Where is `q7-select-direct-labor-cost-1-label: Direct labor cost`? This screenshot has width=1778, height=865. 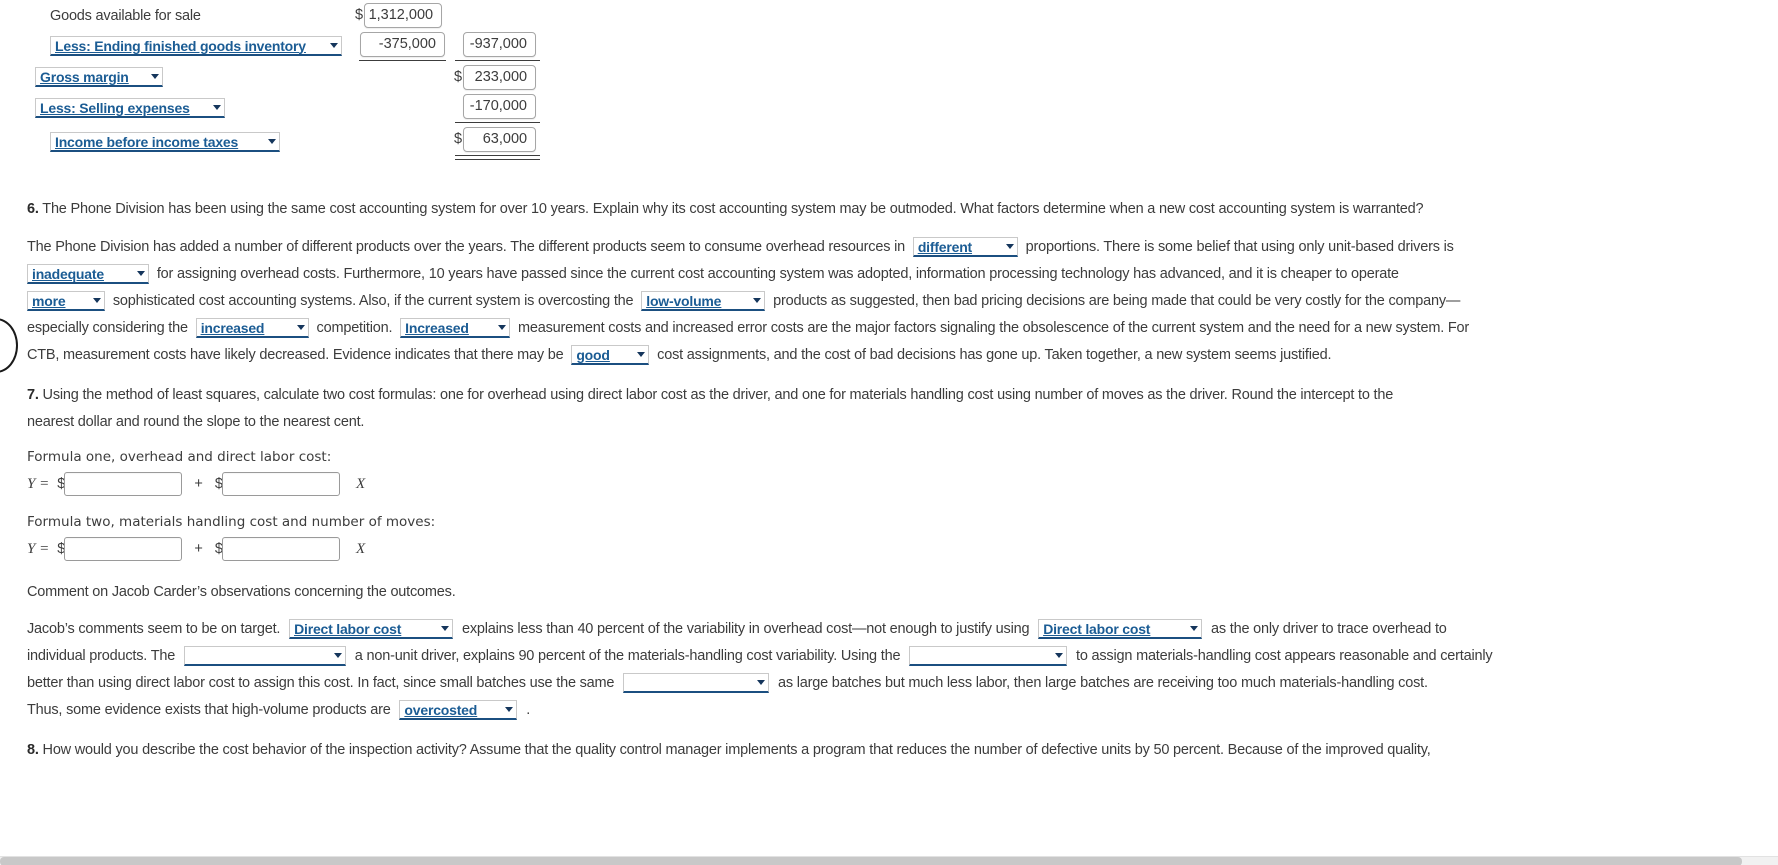 q7-select-direct-labor-cost-1-label: Direct labor cost is located at coordinates (348, 628).